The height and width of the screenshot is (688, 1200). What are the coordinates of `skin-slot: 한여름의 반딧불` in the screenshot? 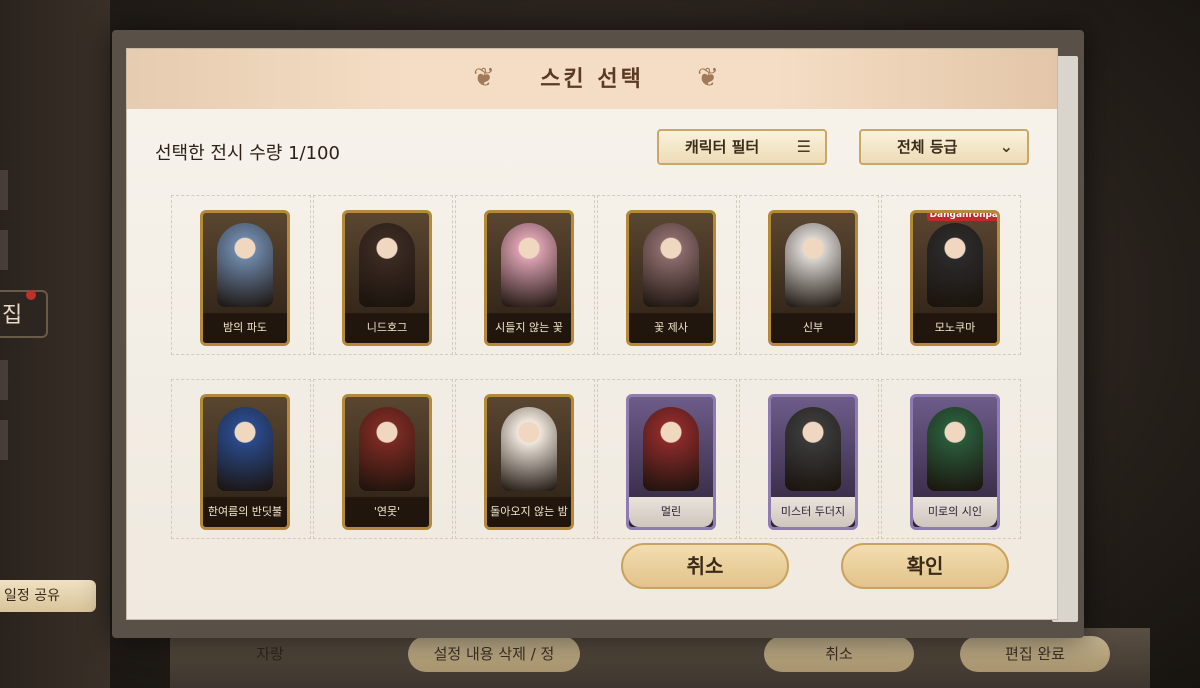 It's located at (241, 459).